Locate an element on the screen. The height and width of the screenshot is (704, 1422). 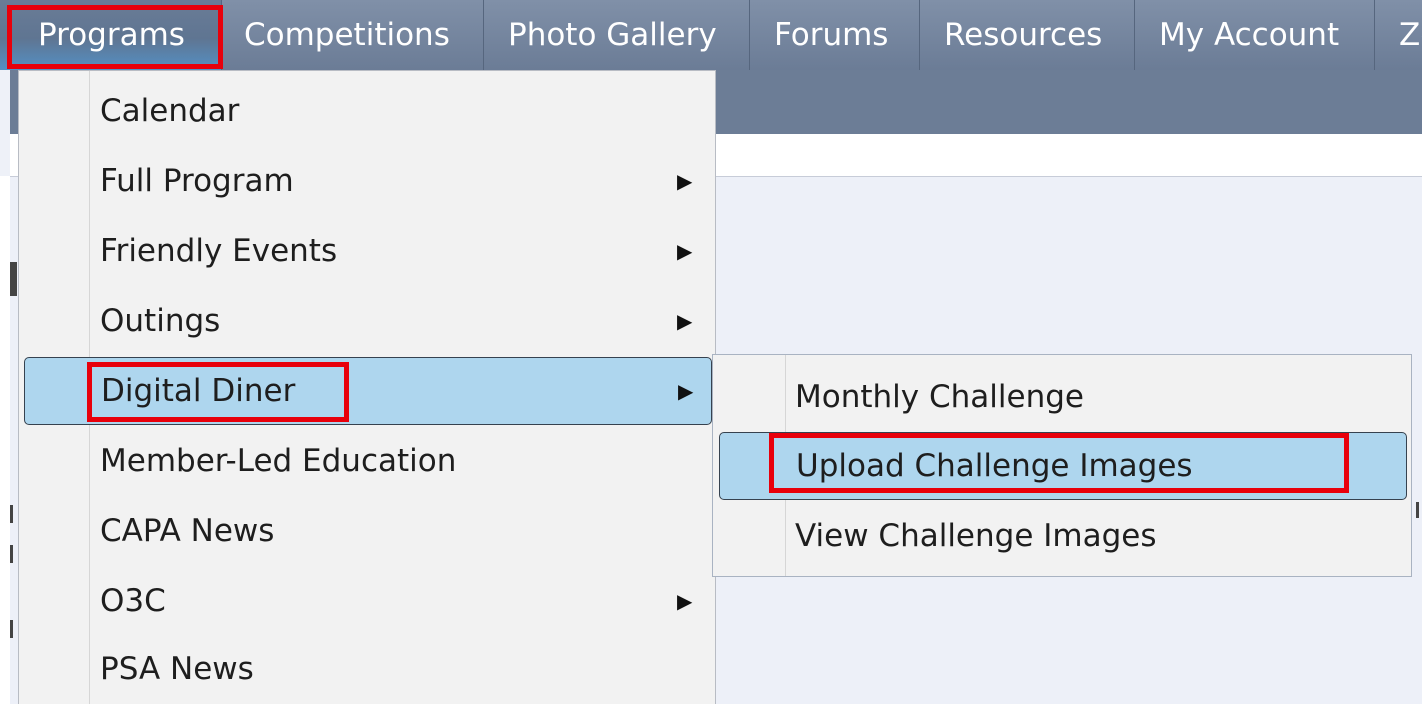
nav-forums: Forums is located at coordinates (835, 35).